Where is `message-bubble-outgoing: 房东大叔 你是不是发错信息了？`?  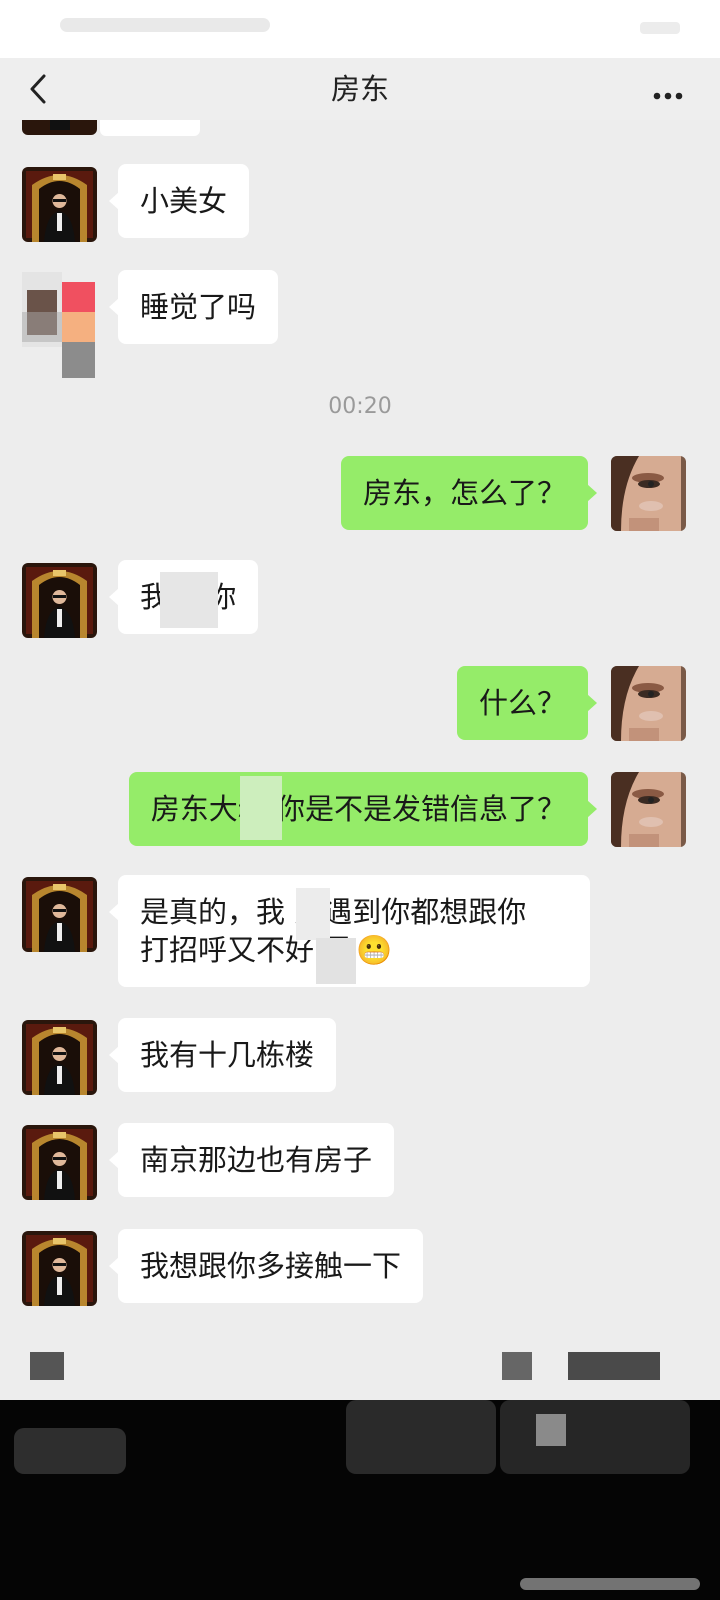 message-bubble-outgoing: 房东大叔 你是不是发错信息了？ is located at coordinates (363, 809).